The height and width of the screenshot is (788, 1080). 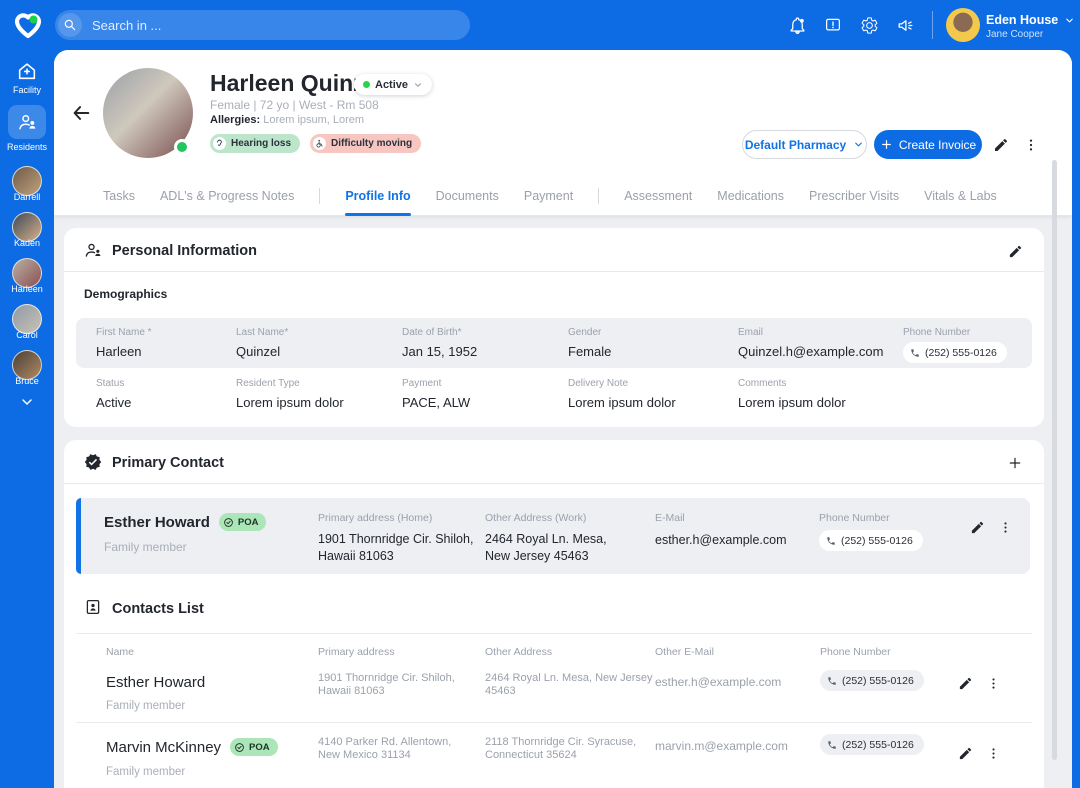 I want to click on sidebar-item-facility, so click(x=27, y=71).